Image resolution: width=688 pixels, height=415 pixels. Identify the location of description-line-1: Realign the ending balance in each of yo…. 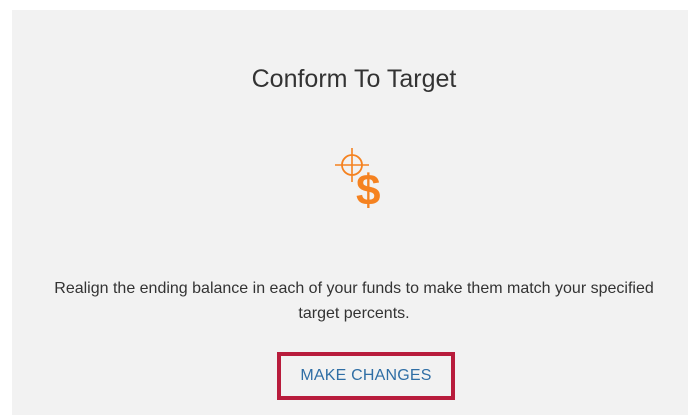
(354, 288).